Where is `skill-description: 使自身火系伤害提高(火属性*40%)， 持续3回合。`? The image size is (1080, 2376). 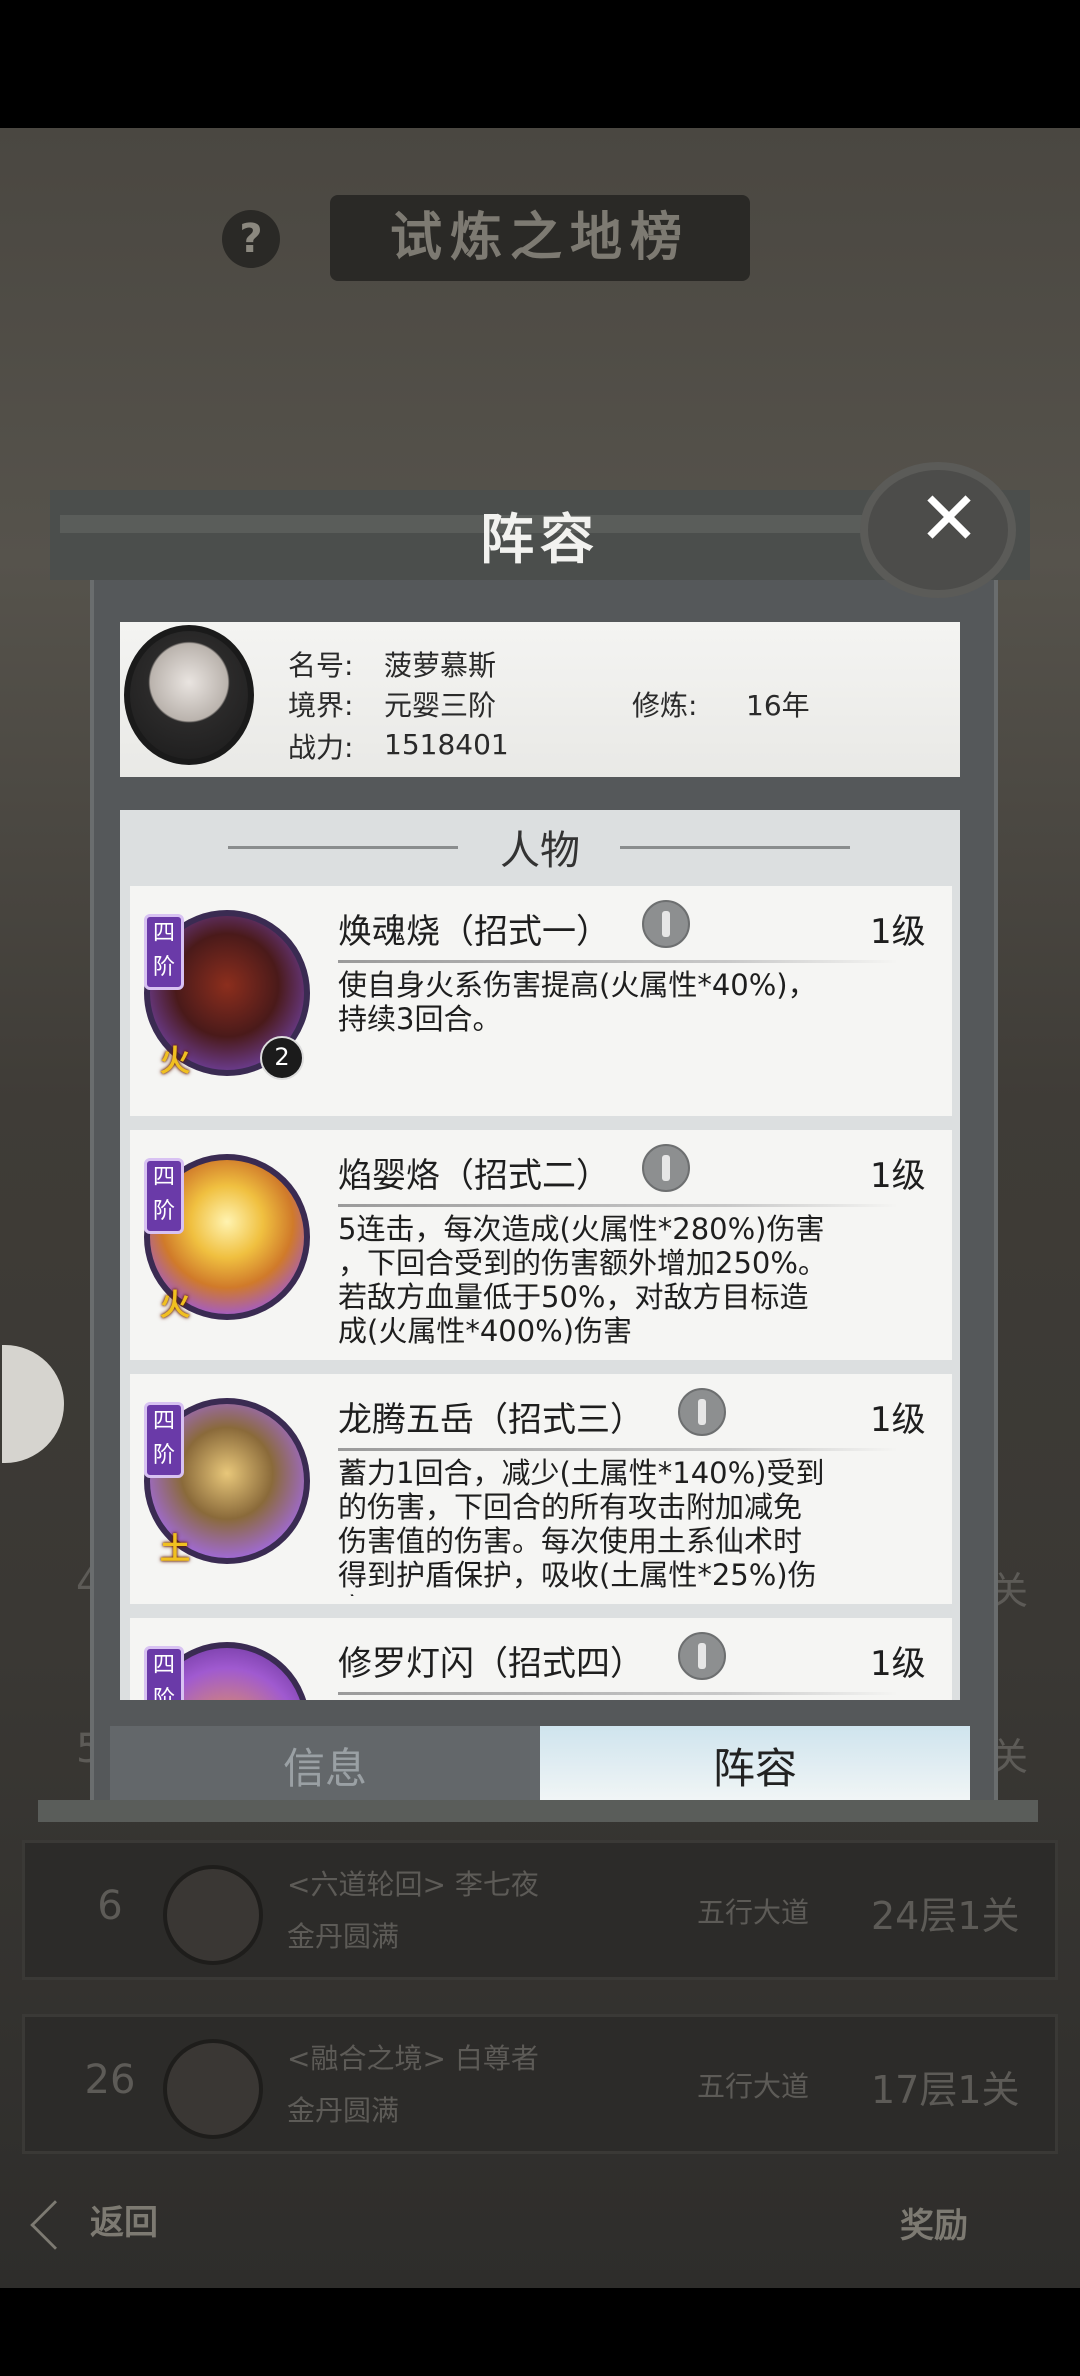
skill-description: 使自身火系伤害提高(火属性*40%)， 持续3回合。 is located at coordinates (577, 1002).